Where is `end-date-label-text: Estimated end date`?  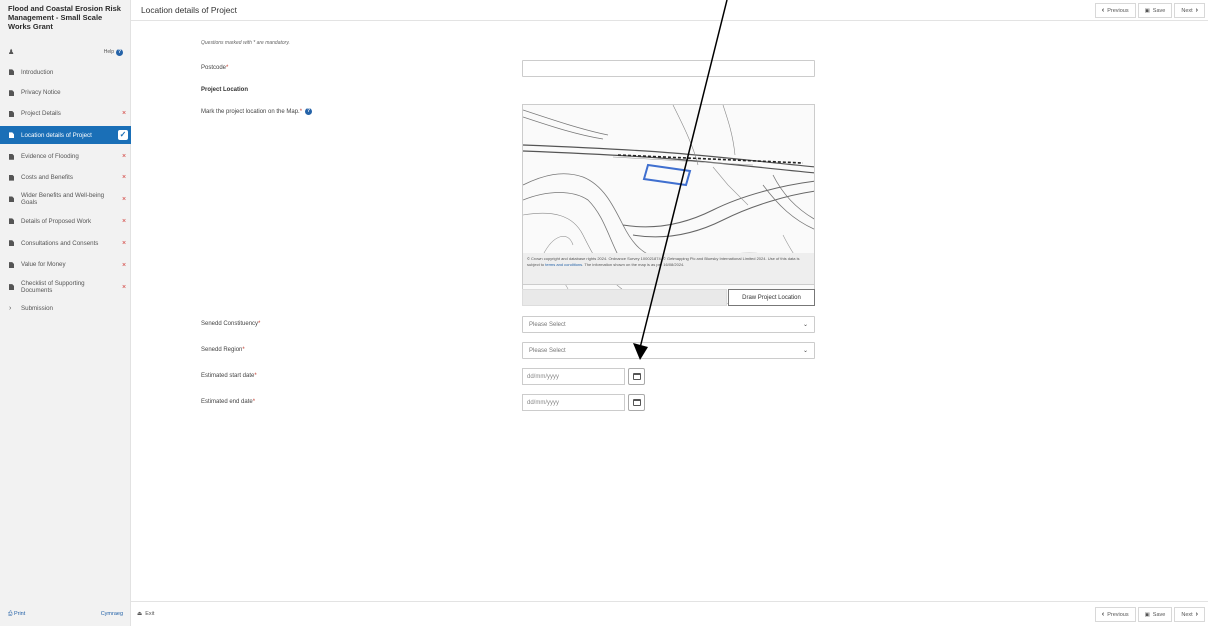 end-date-label-text: Estimated end date is located at coordinates (227, 402).